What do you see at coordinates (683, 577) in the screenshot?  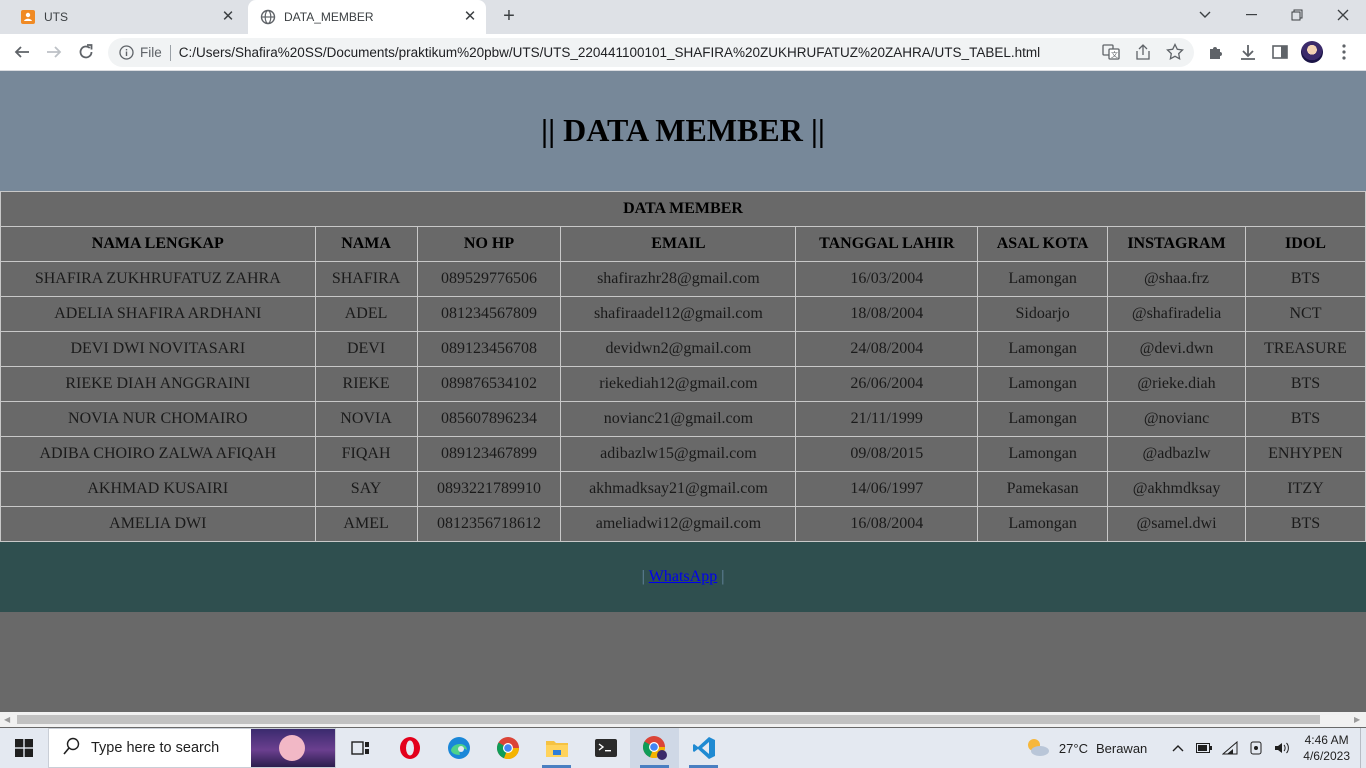 I see `whatsapp-link: WhatsApp` at bounding box center [683, 577].